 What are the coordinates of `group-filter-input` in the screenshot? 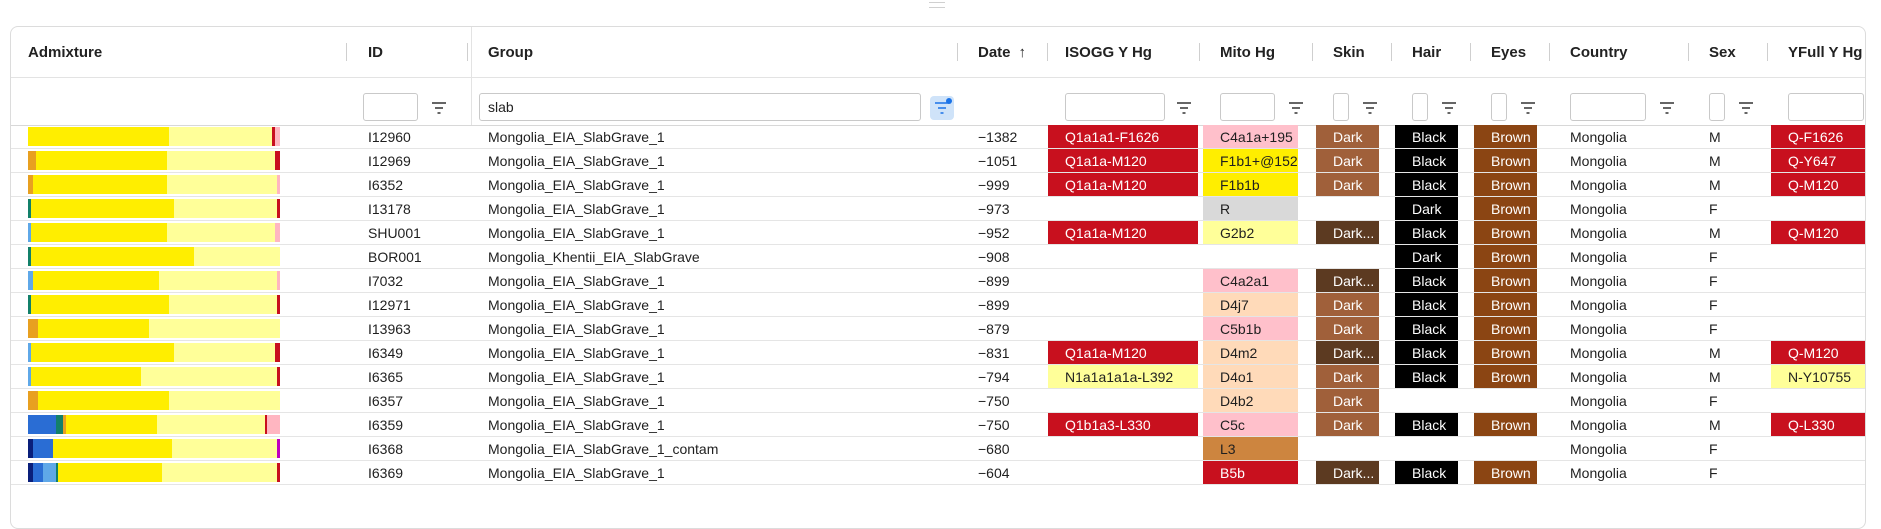 It's located at (700, 107).